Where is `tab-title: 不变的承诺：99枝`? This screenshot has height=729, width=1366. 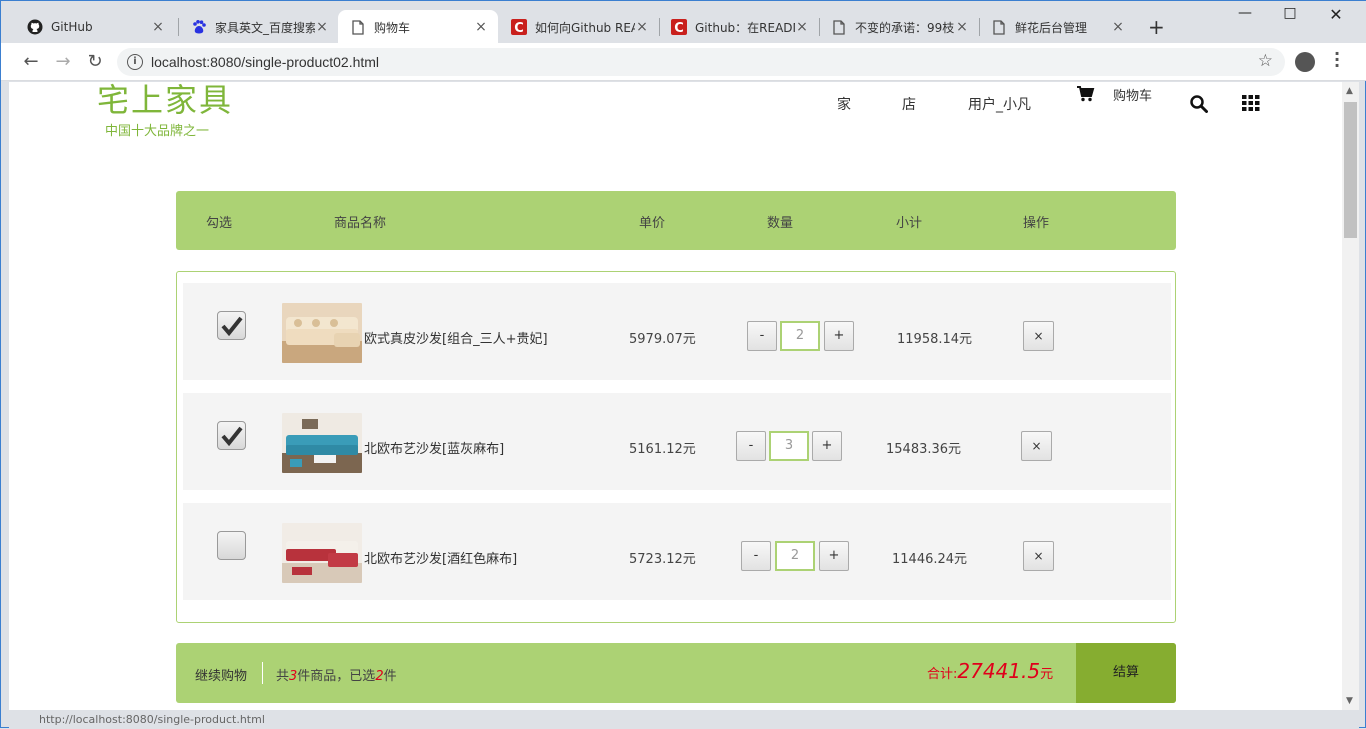 tab-title: 不变的承诺：99枝 is located at coordinates (905, 27).